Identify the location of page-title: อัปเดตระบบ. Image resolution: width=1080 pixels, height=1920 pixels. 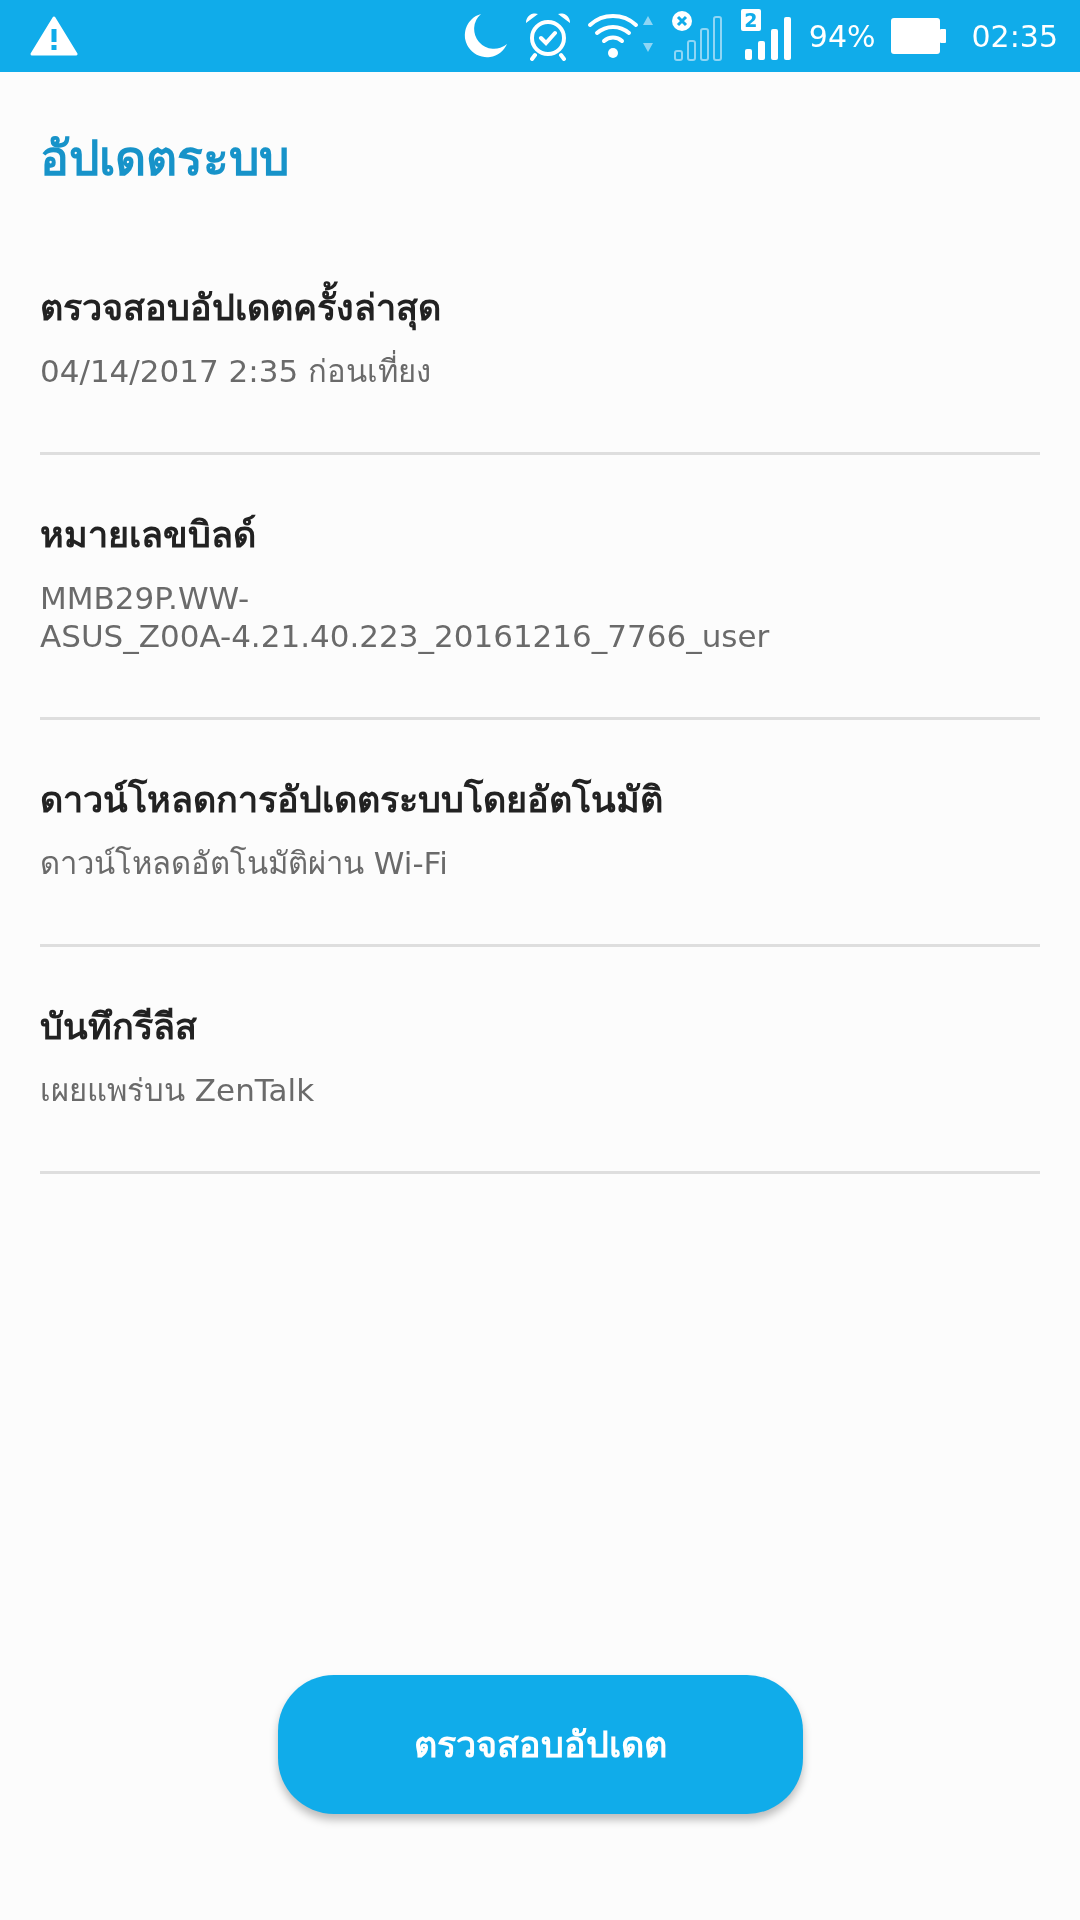
(164, 158).